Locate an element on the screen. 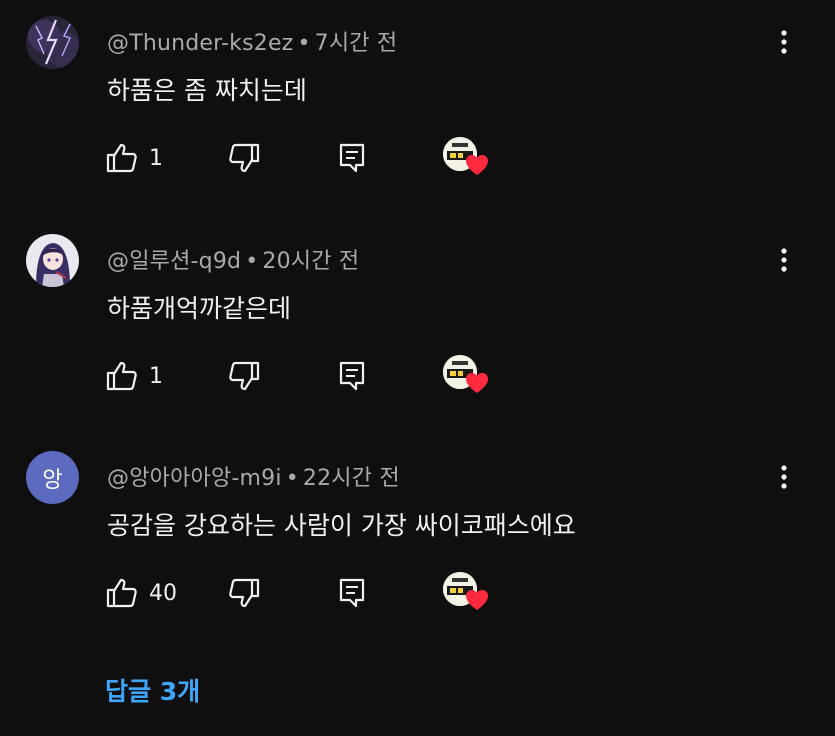  thunder-avatar-image is located at coordinates (52, 42).